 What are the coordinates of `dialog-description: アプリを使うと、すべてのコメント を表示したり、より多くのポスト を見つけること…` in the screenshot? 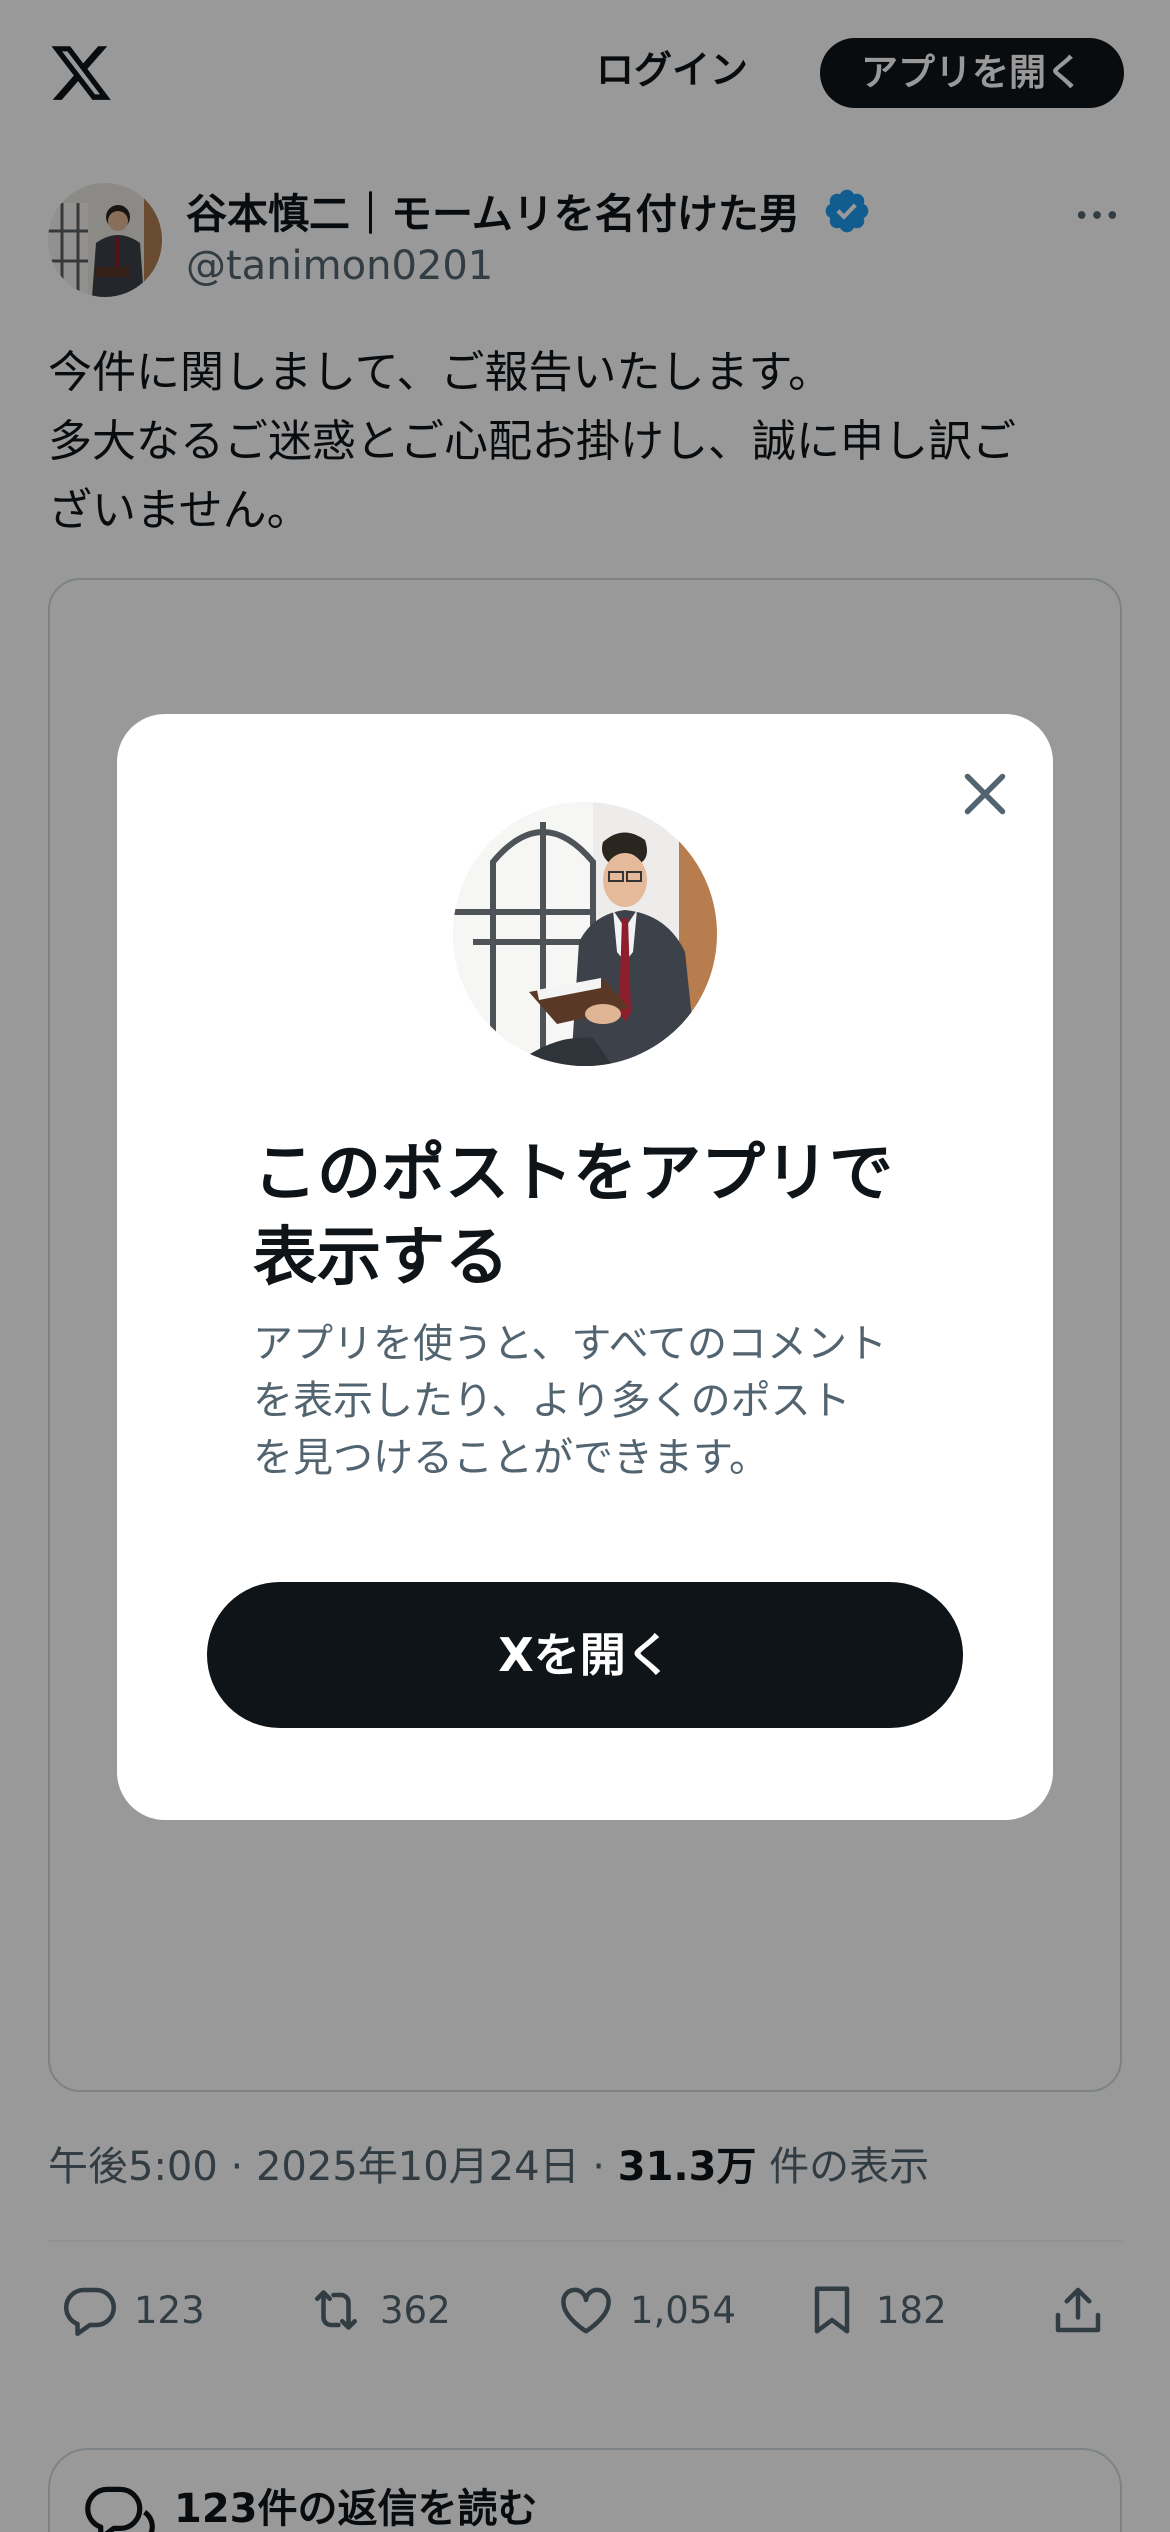 It's located at (603, 1401).